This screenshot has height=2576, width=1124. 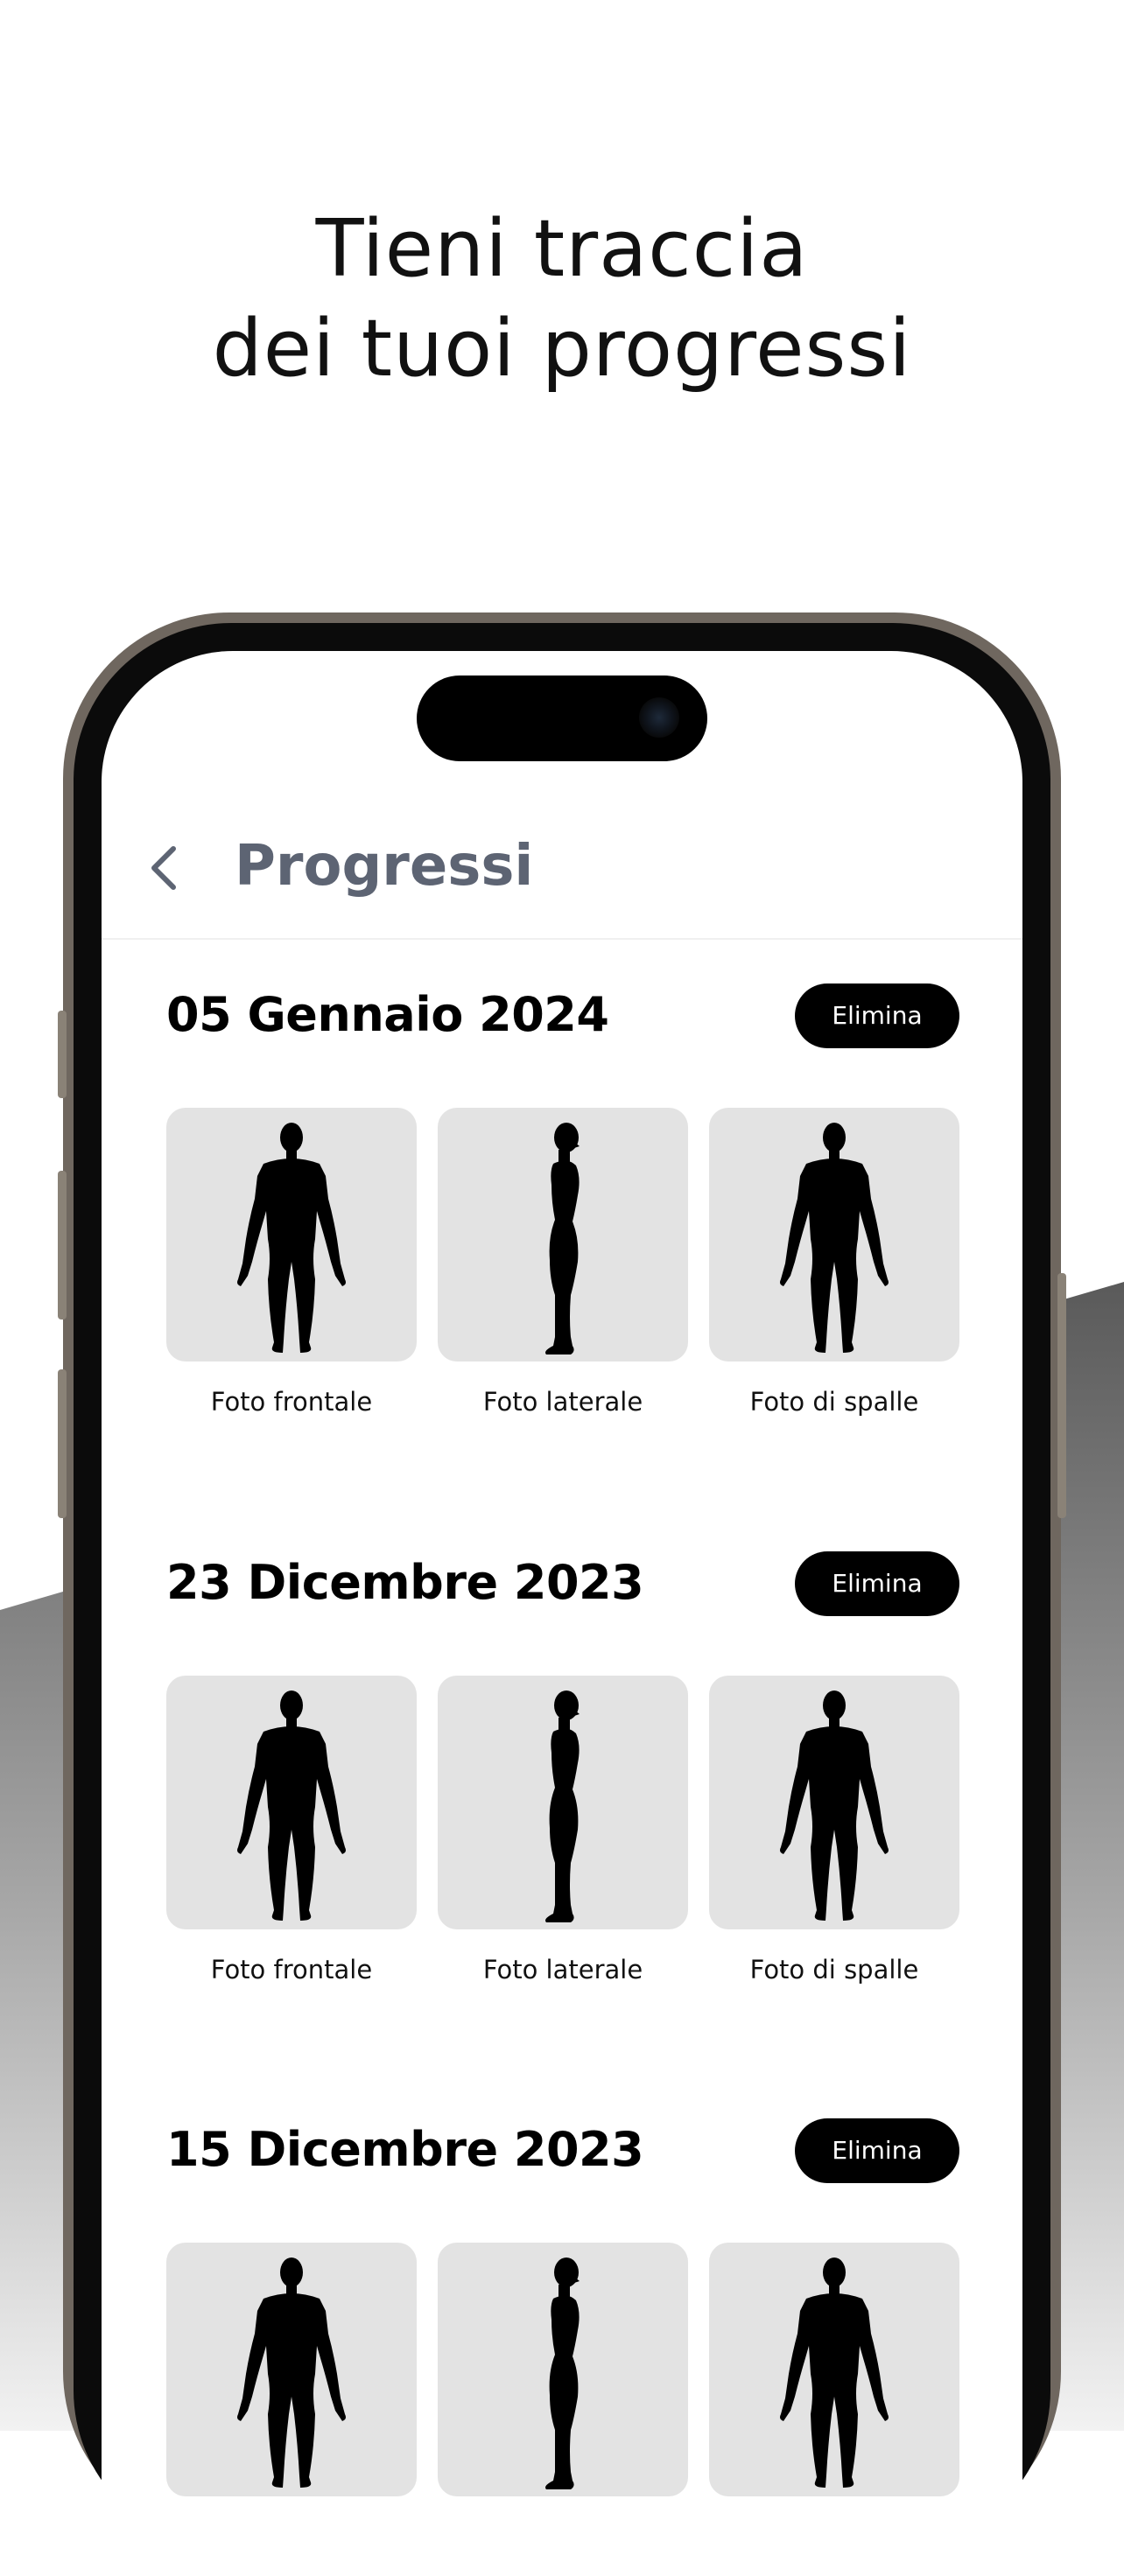 What do you see at coordinates (405, 2149) in the screenshot?
I see `entry-date: 15 Dicembre 2023` at bounding box center [405, 2149].